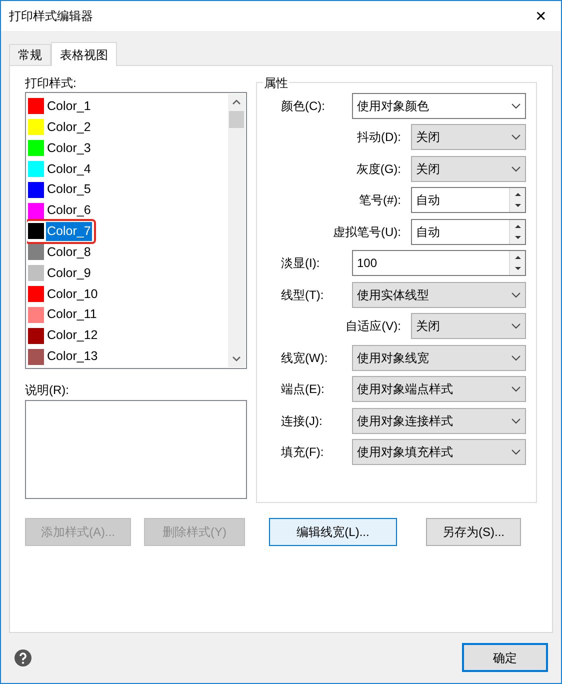 The height and width of the screenshot is (684, 562). What do you see at coordinates (541, 16) in the screenshot?
I see `close-button: ✕` at bounding box center [541, 16].